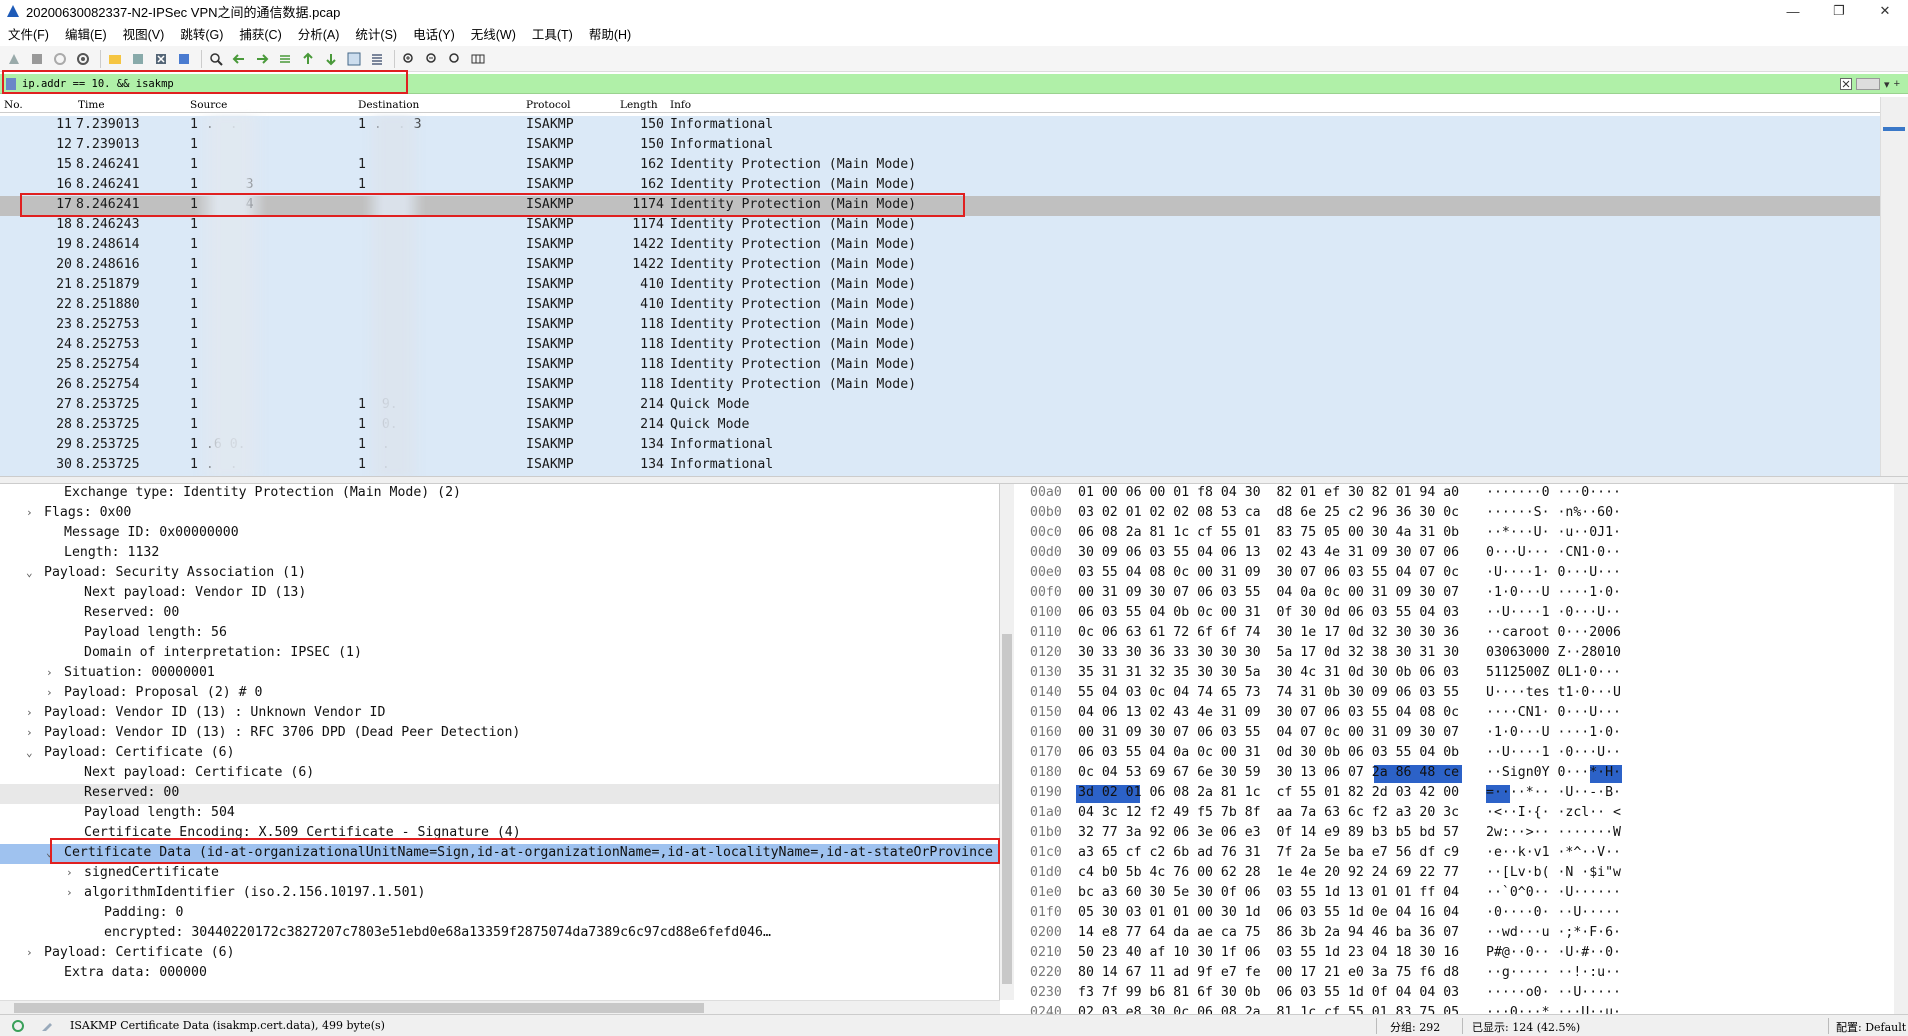 Image resolution: width=1908 pixels, height=1036 pixels. I want to click on stop-capture-icon, so click(37, 59).